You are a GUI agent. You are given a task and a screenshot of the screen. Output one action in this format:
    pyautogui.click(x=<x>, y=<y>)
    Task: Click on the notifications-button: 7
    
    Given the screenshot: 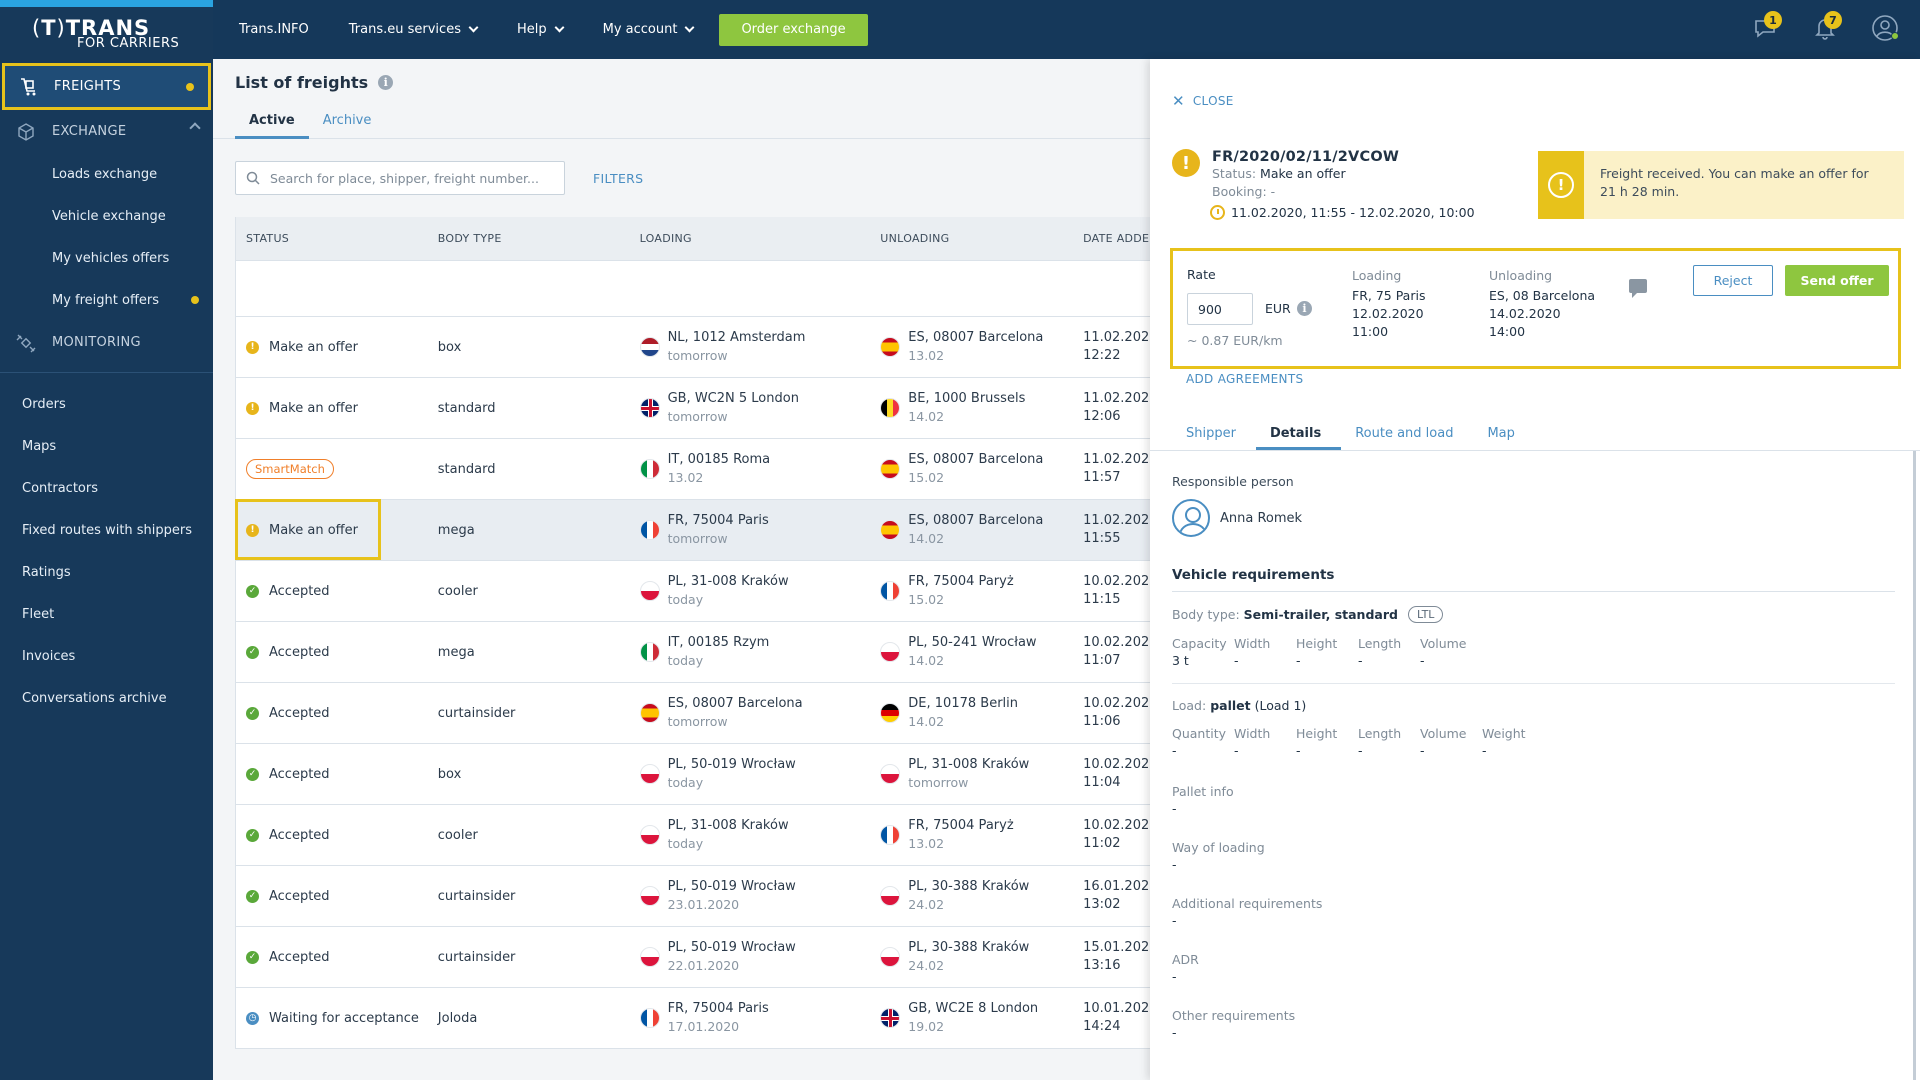 What is the action you would take?
    pyautogui.click(x=1826, y=28)
    